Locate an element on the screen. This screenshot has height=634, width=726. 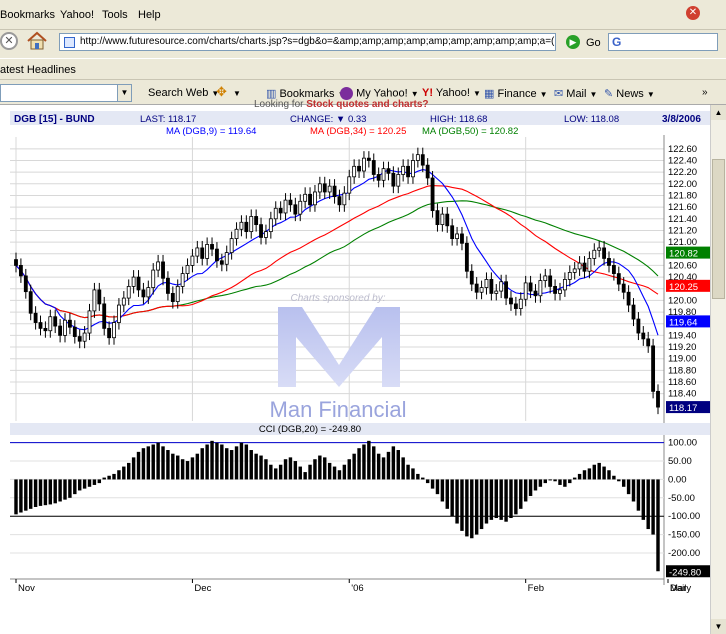
mail-button: ✉ Mail ▼ is located at coordinates (575, 93).